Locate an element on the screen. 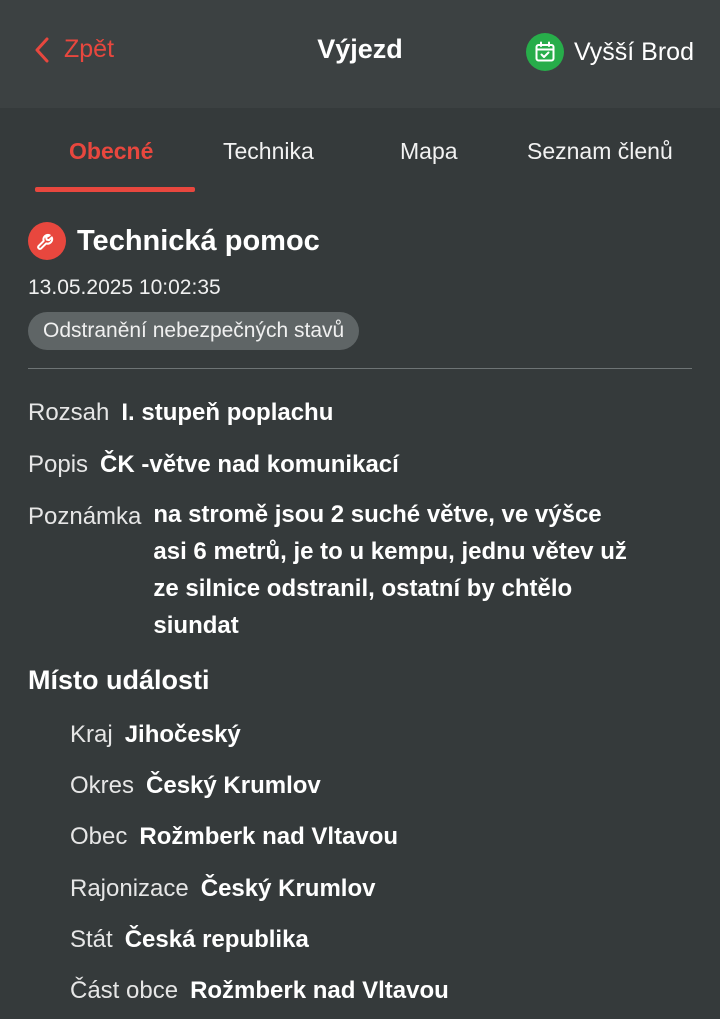 This screenshot has width=720, height=1019. obec-value: Rožmberk nad Vltavou is located at coordinates (269, 836).